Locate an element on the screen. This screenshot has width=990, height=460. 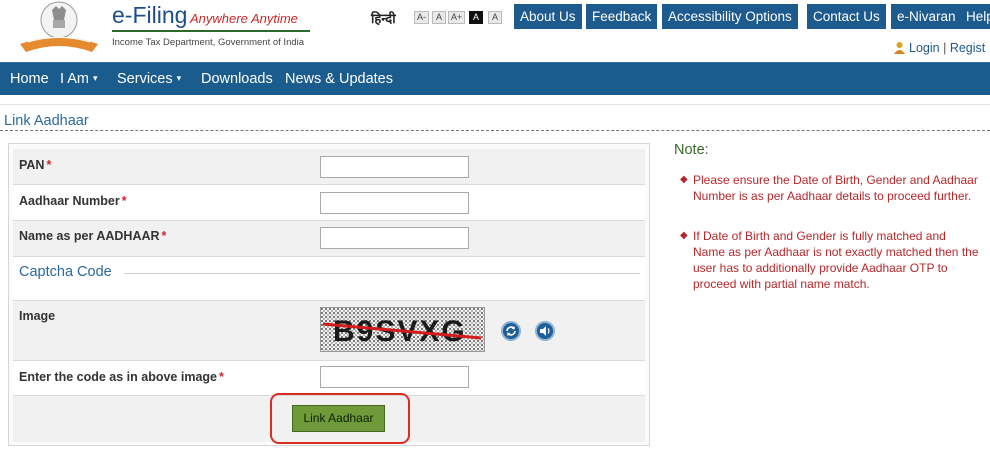
login-register-links: Login | Regist is located at coordinates (939, 48).